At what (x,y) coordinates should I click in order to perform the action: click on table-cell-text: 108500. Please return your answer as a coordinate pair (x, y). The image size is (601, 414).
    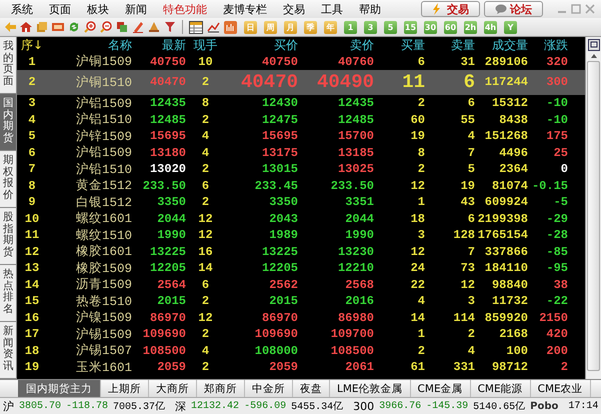
    Looking at the image, I should click on (352, 351).